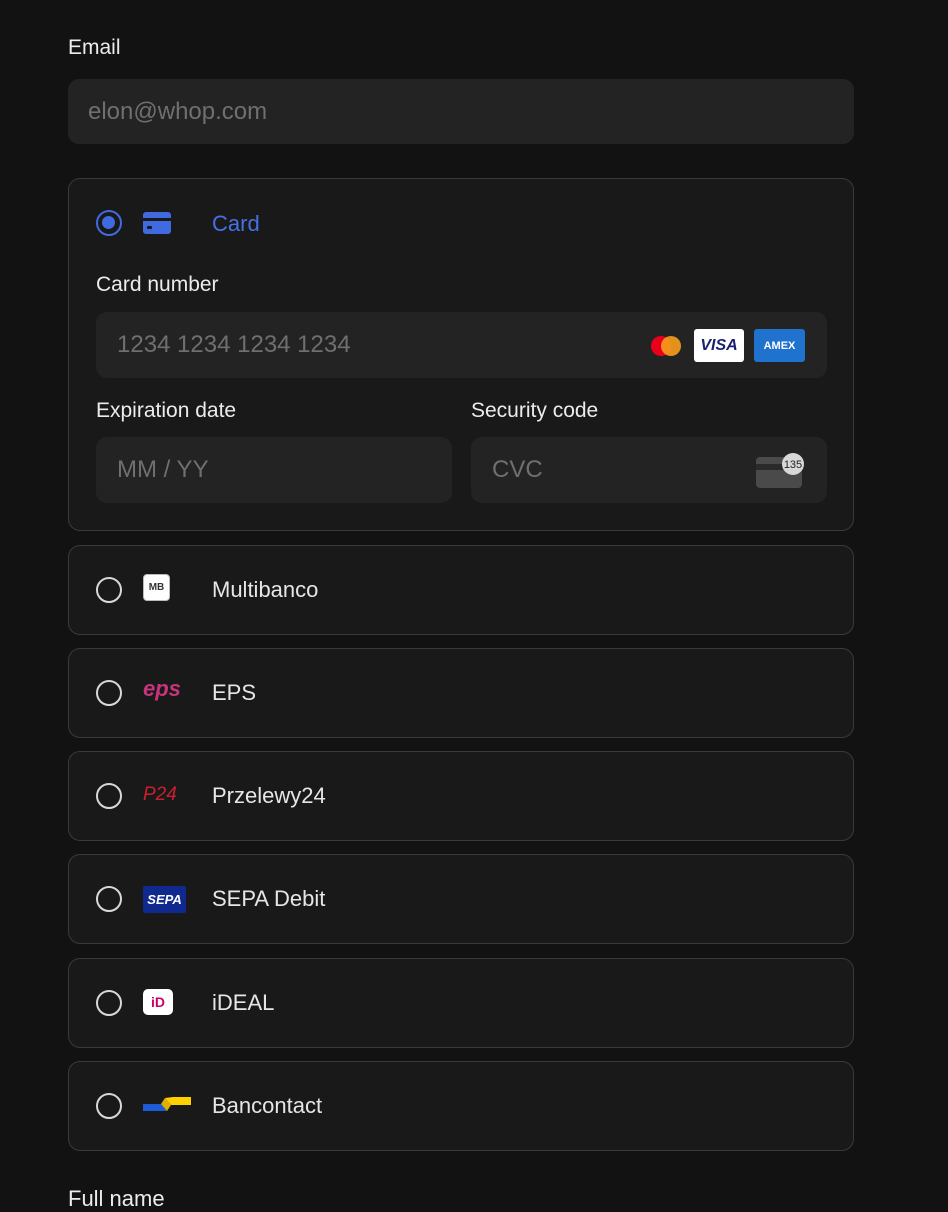  What do you see at coordinates (535, 410) in the screenshot?
I see `security-code-label: Security code` at bounding box center [535, 410].